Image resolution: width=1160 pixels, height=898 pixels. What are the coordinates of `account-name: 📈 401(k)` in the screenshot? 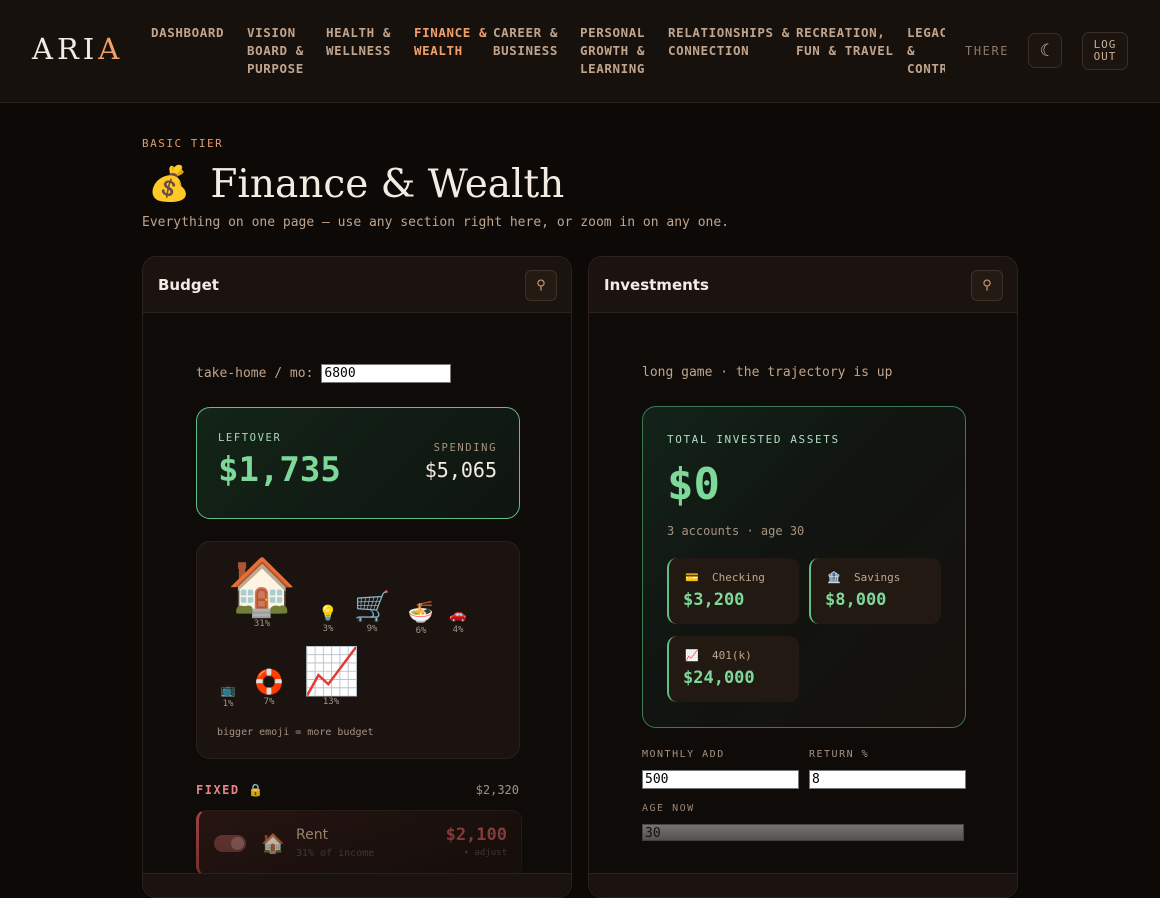 It's located at (718, 655).